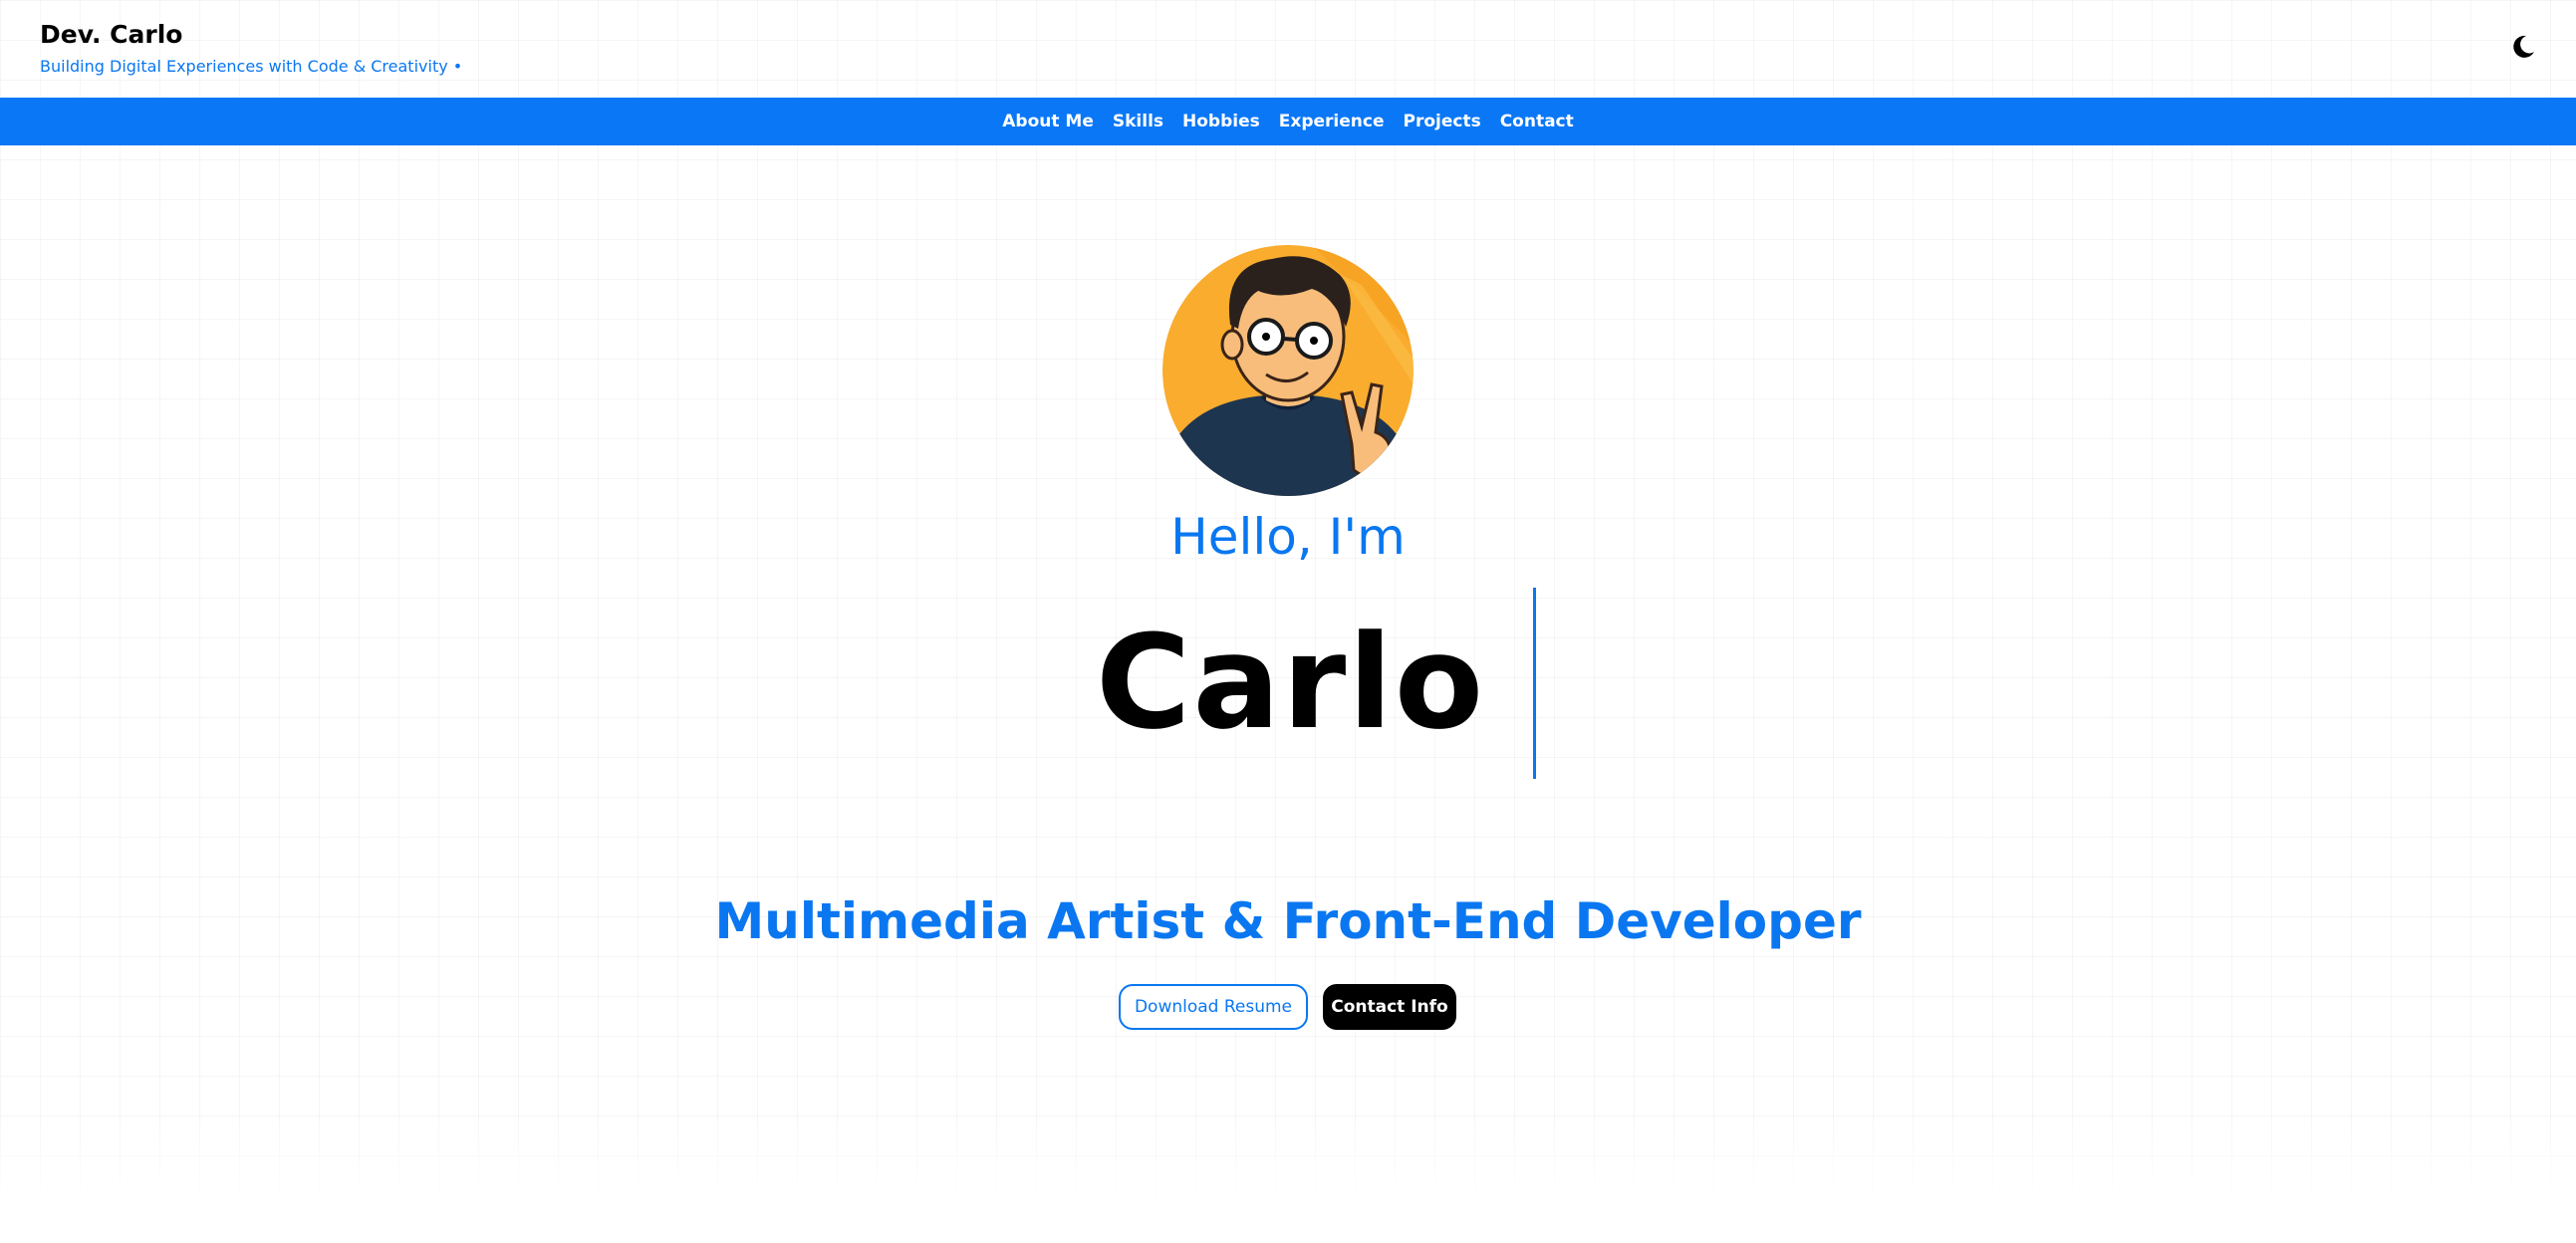 The image size is (2576, 1243). Describe the element at coordinates (1537, 121) in the screenshot. I see `nav-item-contact: Contact` at that location.